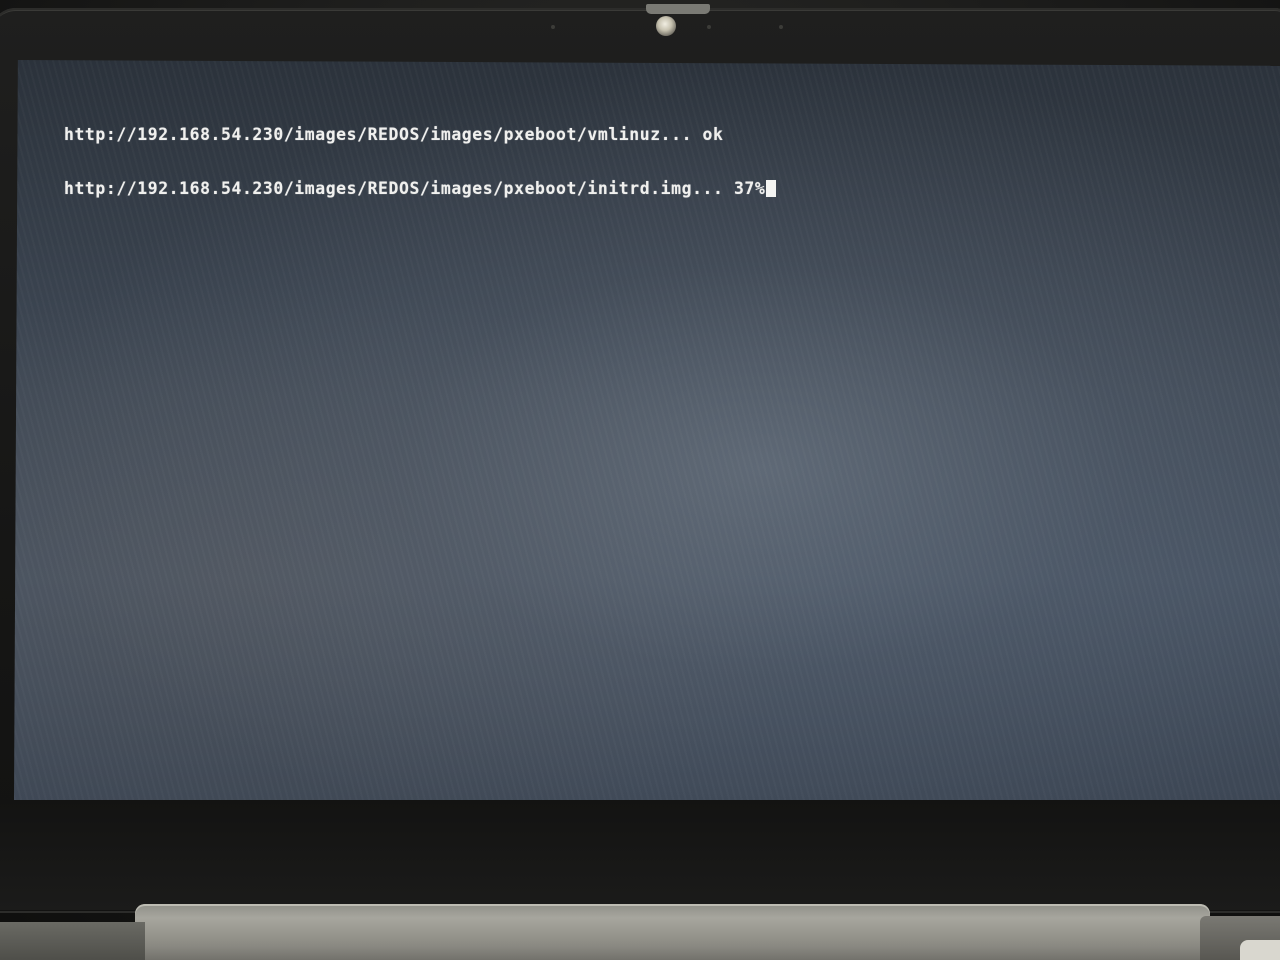 The height and width of the screenshot is (960, 1280). I want to click on laptop-base-left, so click(72, 941).